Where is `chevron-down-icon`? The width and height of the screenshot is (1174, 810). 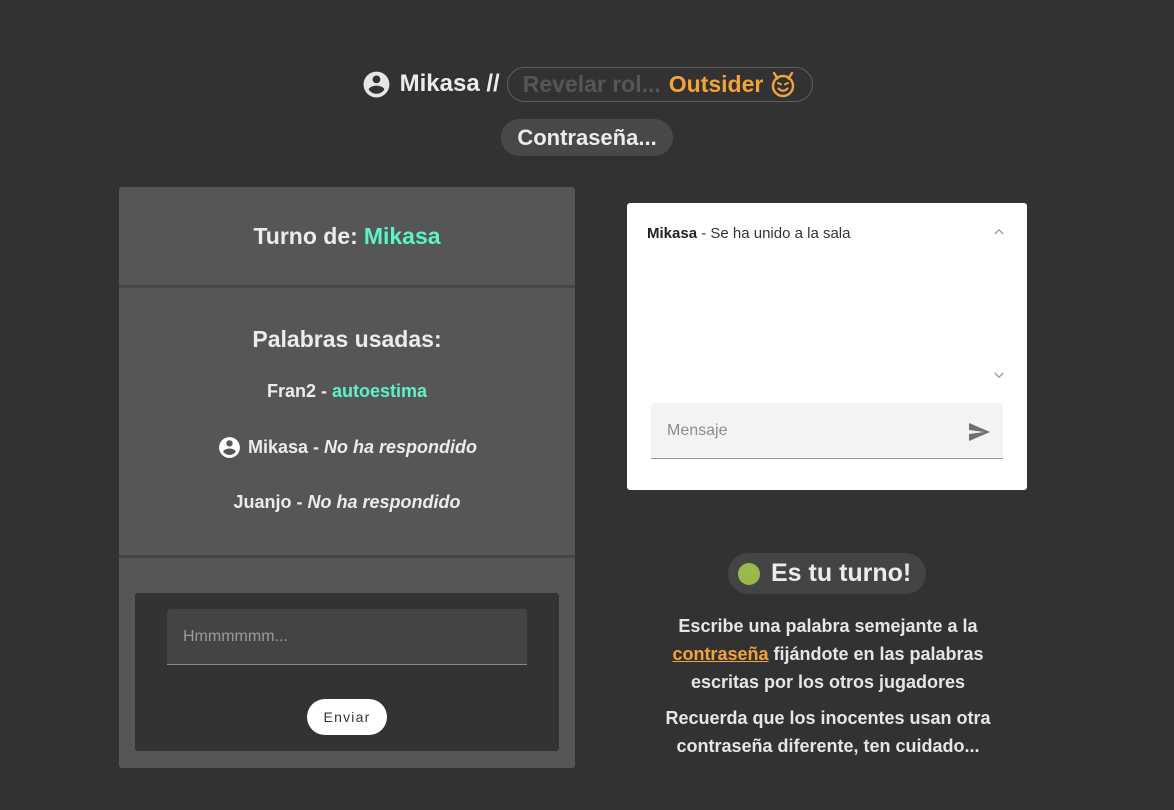 chevron-down-icon is located at coordinates (999, 375).